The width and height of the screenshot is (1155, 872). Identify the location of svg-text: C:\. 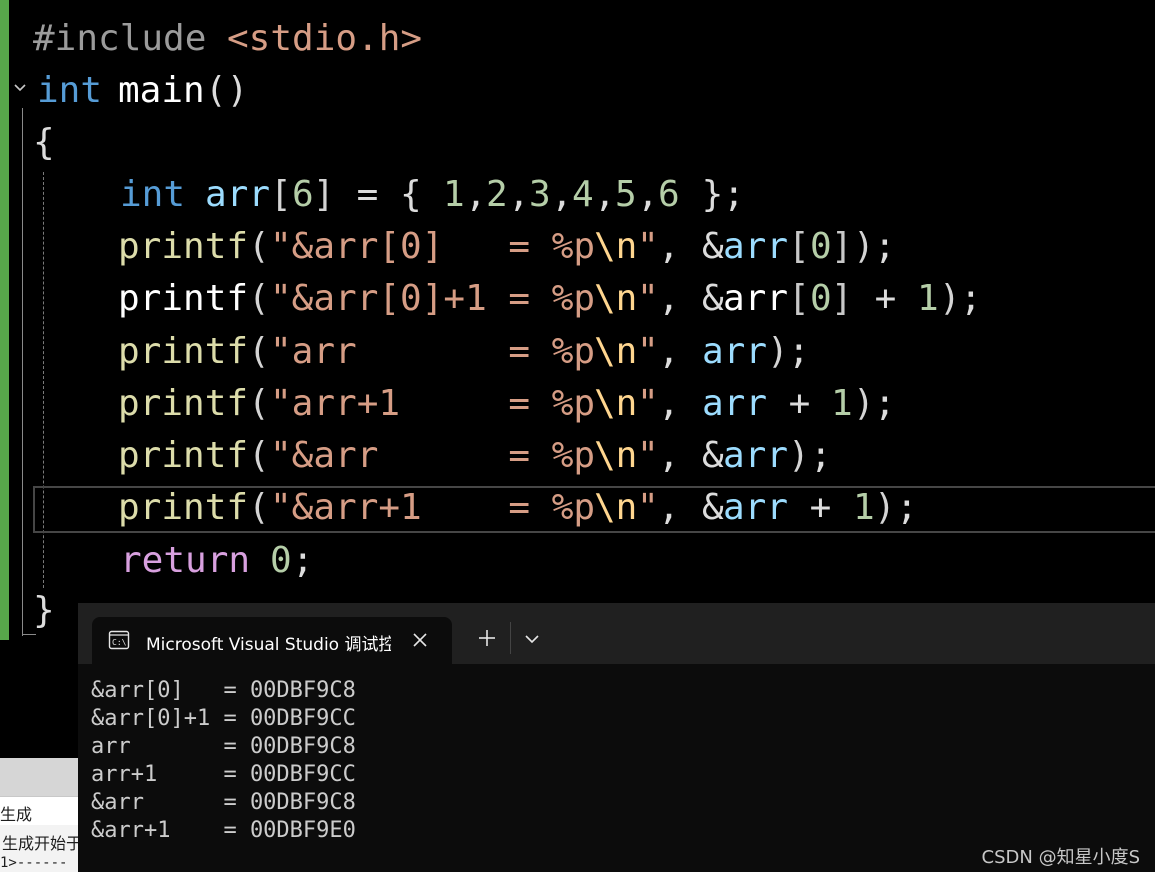
(119, 642).